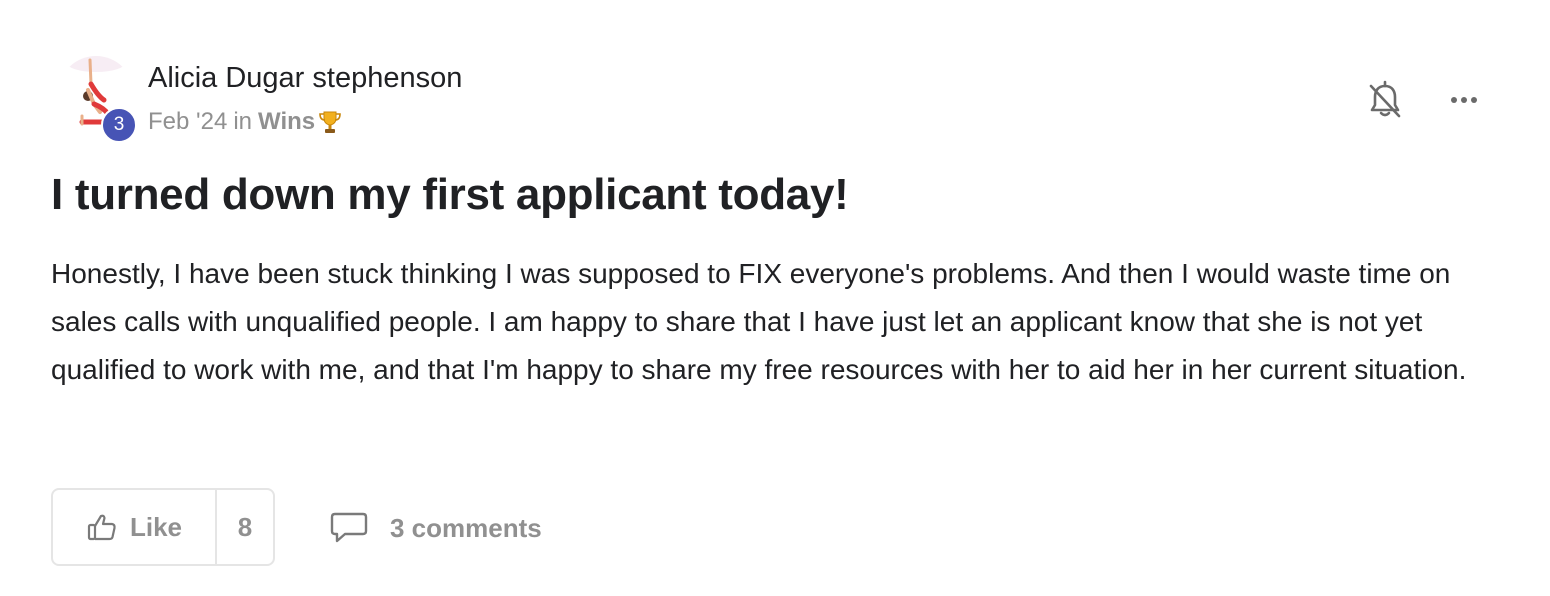 This screenshot has height=596, width=1550. What do you see at coordinates (286, 122) in the screenshot?
I see `post-category: Wins` at bounding box center [286, 122].